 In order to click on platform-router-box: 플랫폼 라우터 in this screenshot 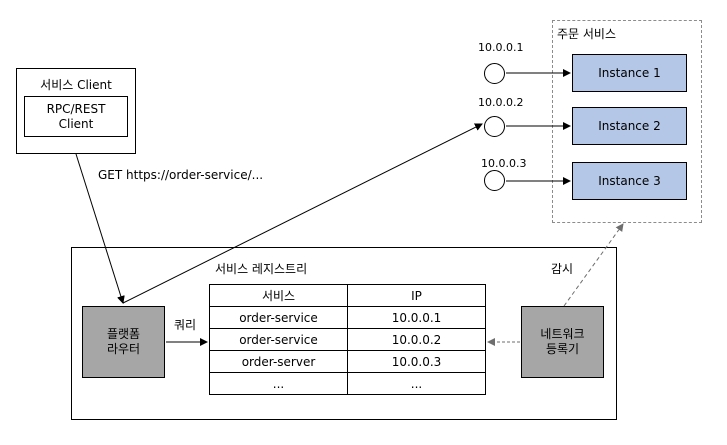, I will do `click(123, 342)`.